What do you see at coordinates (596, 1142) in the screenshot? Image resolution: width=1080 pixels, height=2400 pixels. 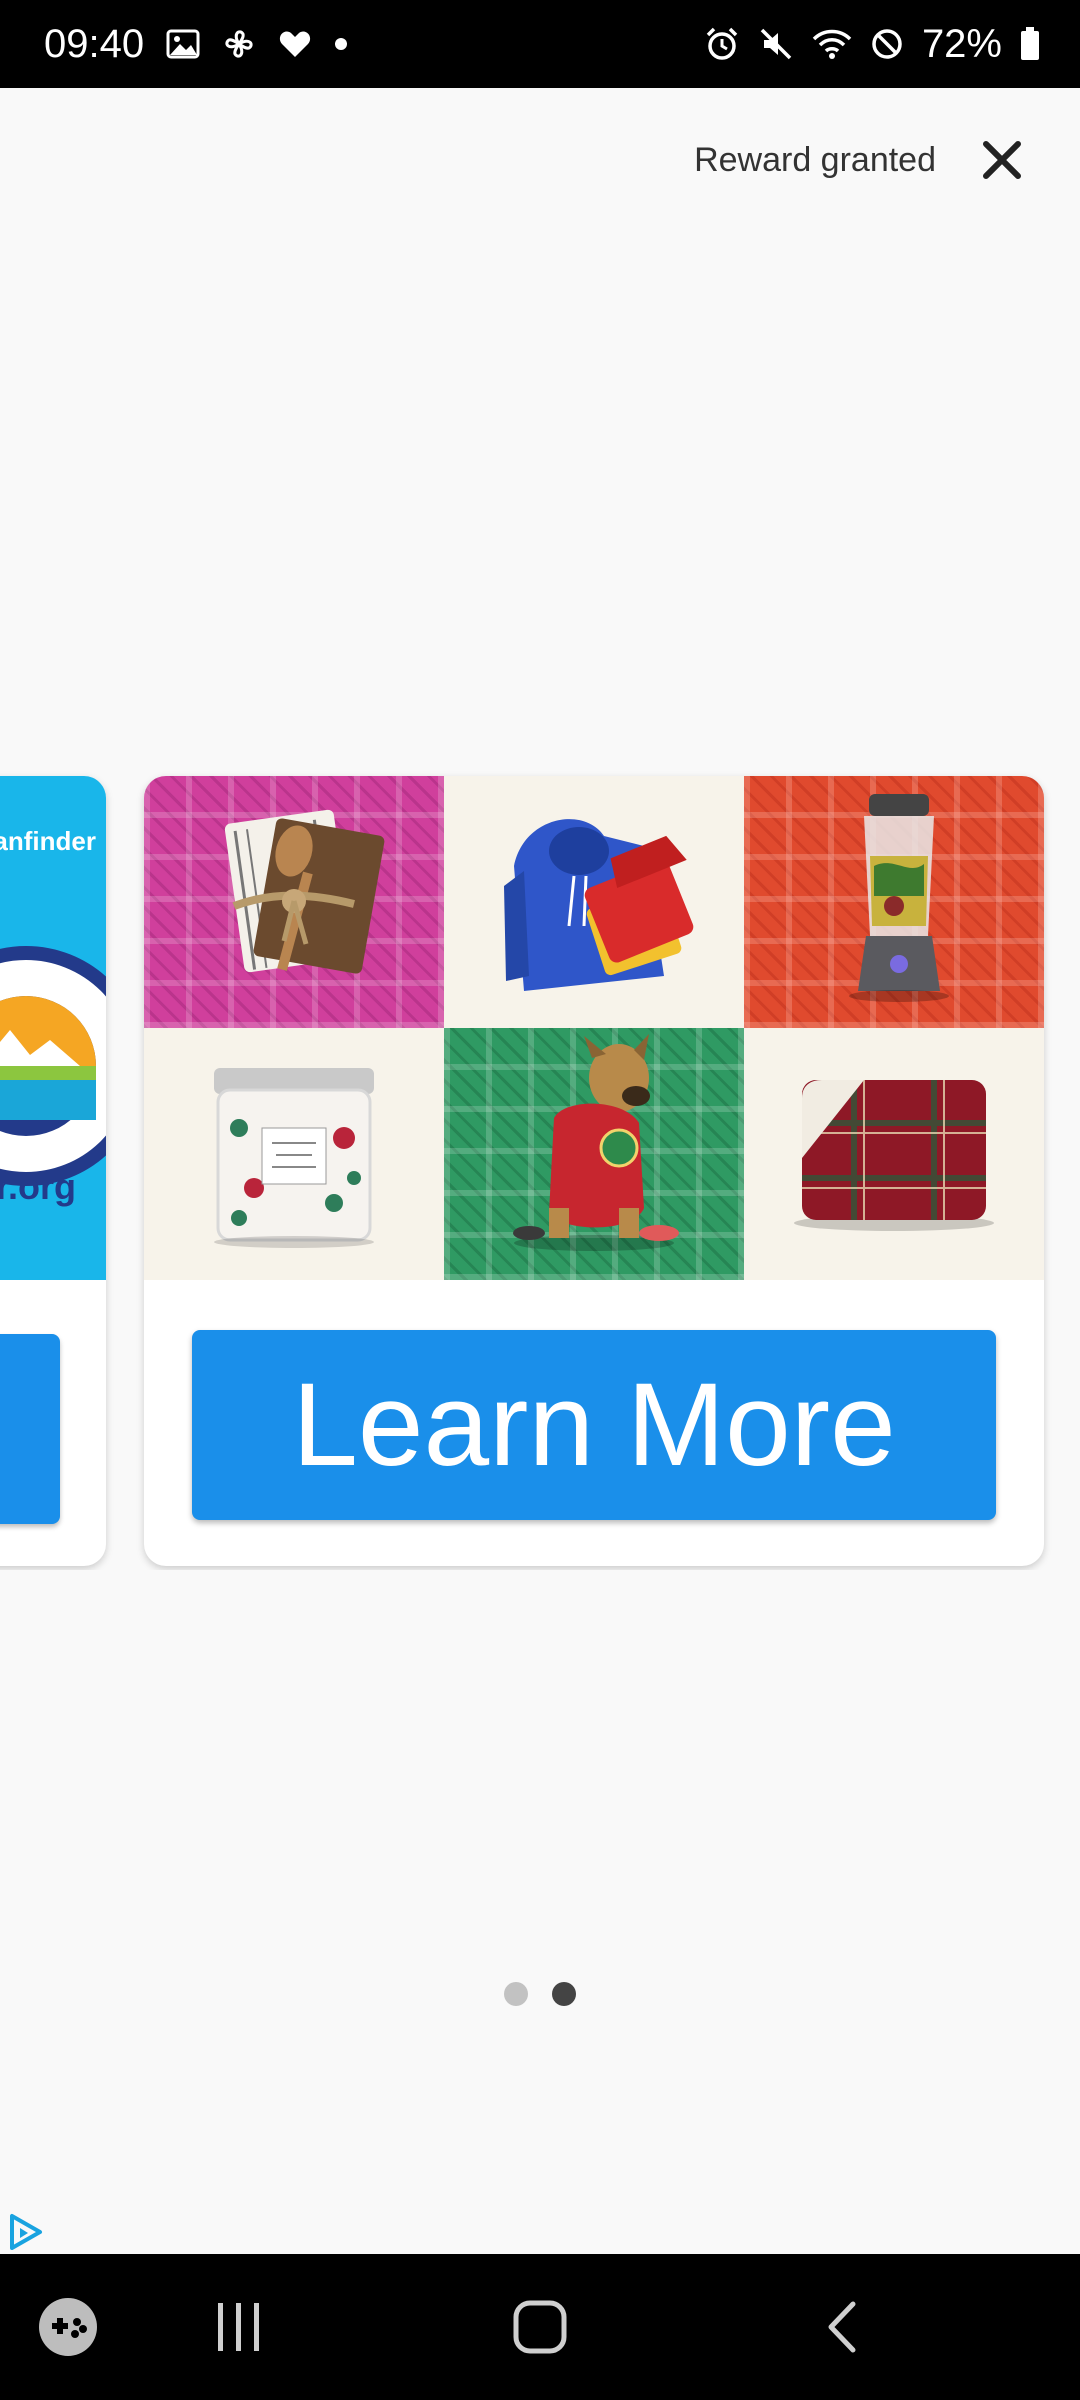 I see `dog-sweater-icon` at bounding box center [596, 1142].